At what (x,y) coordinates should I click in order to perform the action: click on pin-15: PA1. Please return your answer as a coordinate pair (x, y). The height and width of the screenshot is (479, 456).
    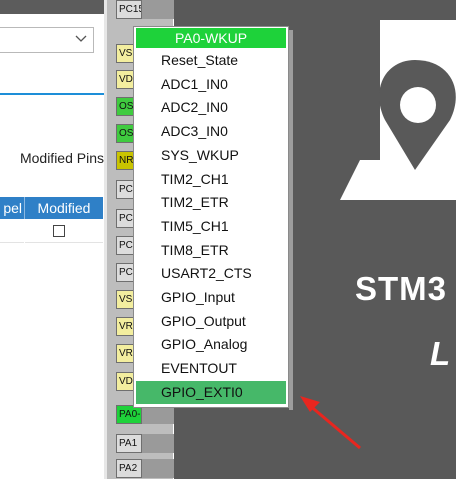
    Looking at the image, I should click on (129, 443).